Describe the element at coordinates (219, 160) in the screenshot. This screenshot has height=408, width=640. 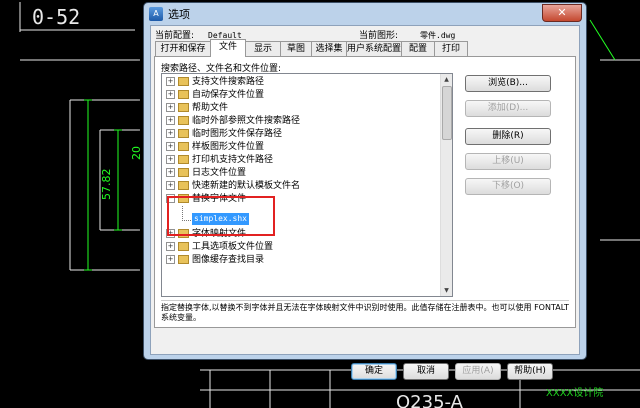
I see `tree-item: + 打印机支持文件路径` at that location.